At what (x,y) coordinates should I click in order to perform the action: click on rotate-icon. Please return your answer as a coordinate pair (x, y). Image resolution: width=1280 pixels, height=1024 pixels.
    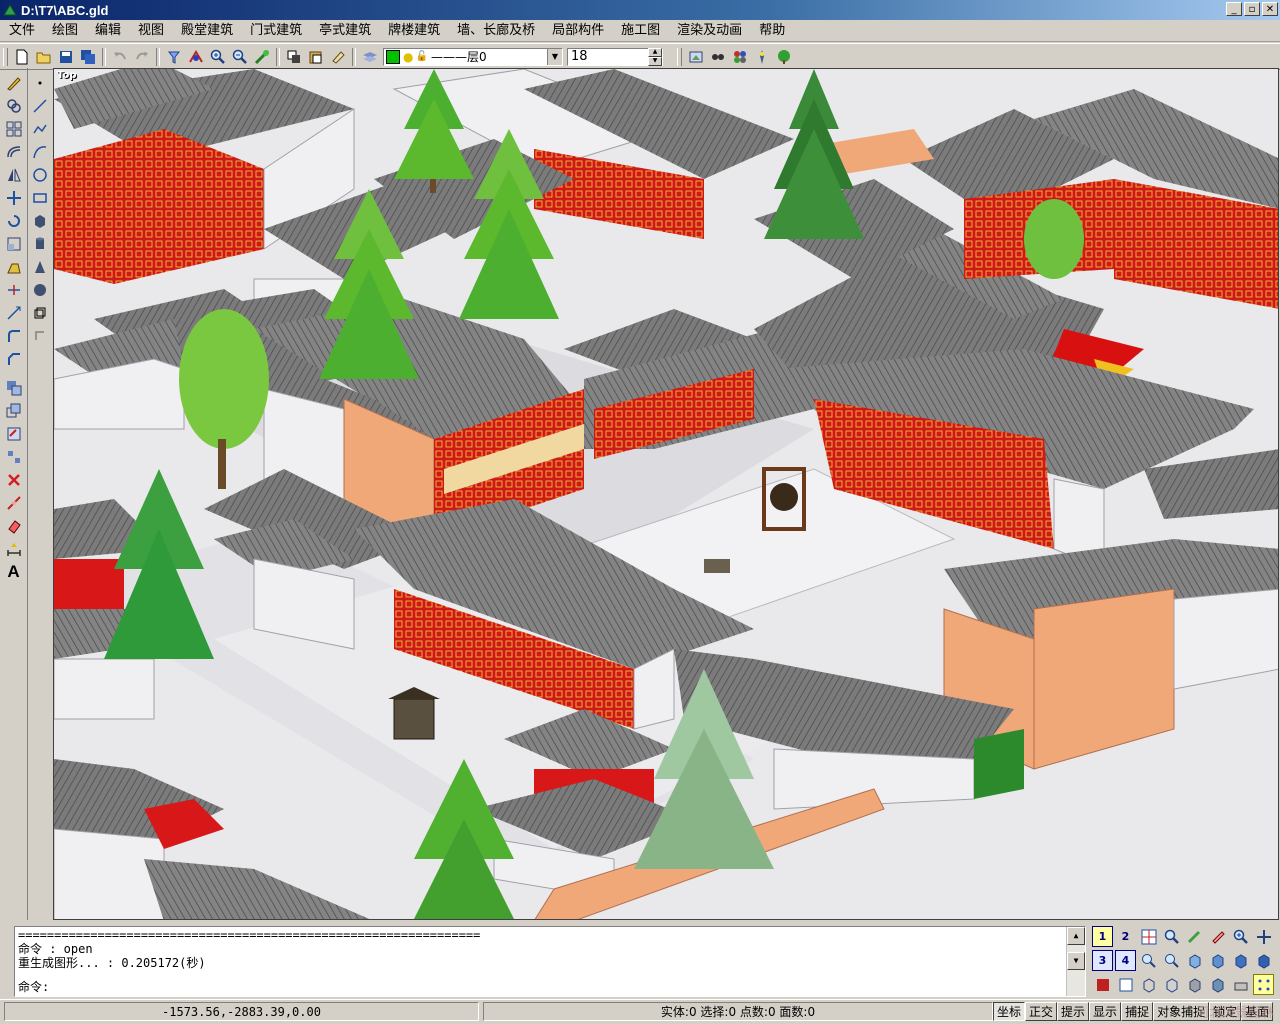
    Looking at the image, I should click on (14, 221).